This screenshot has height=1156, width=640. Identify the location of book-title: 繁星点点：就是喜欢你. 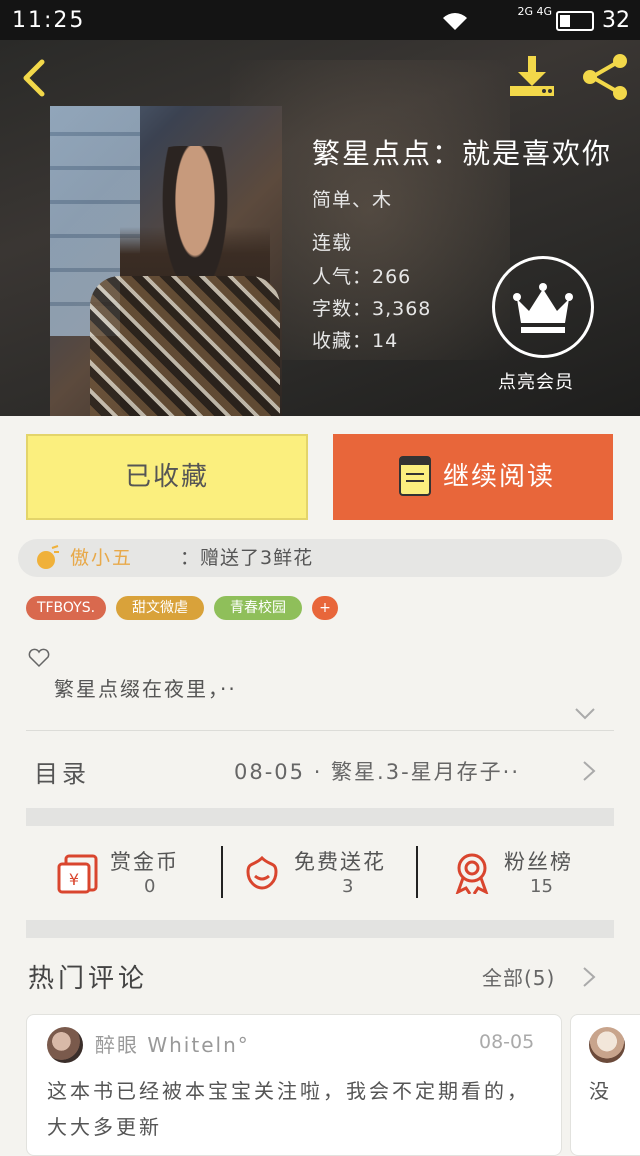
(462, 153).